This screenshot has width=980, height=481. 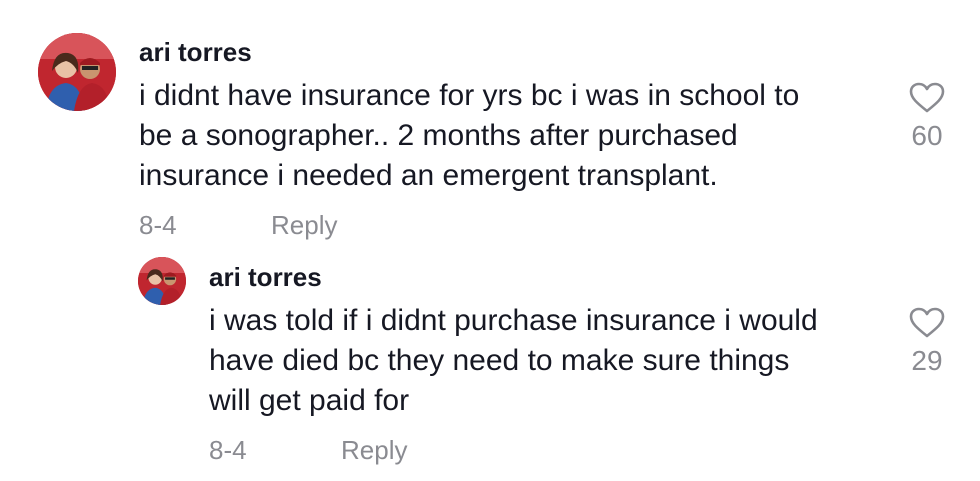 I want to click on like-count: 60, so click(x=927, y=135).